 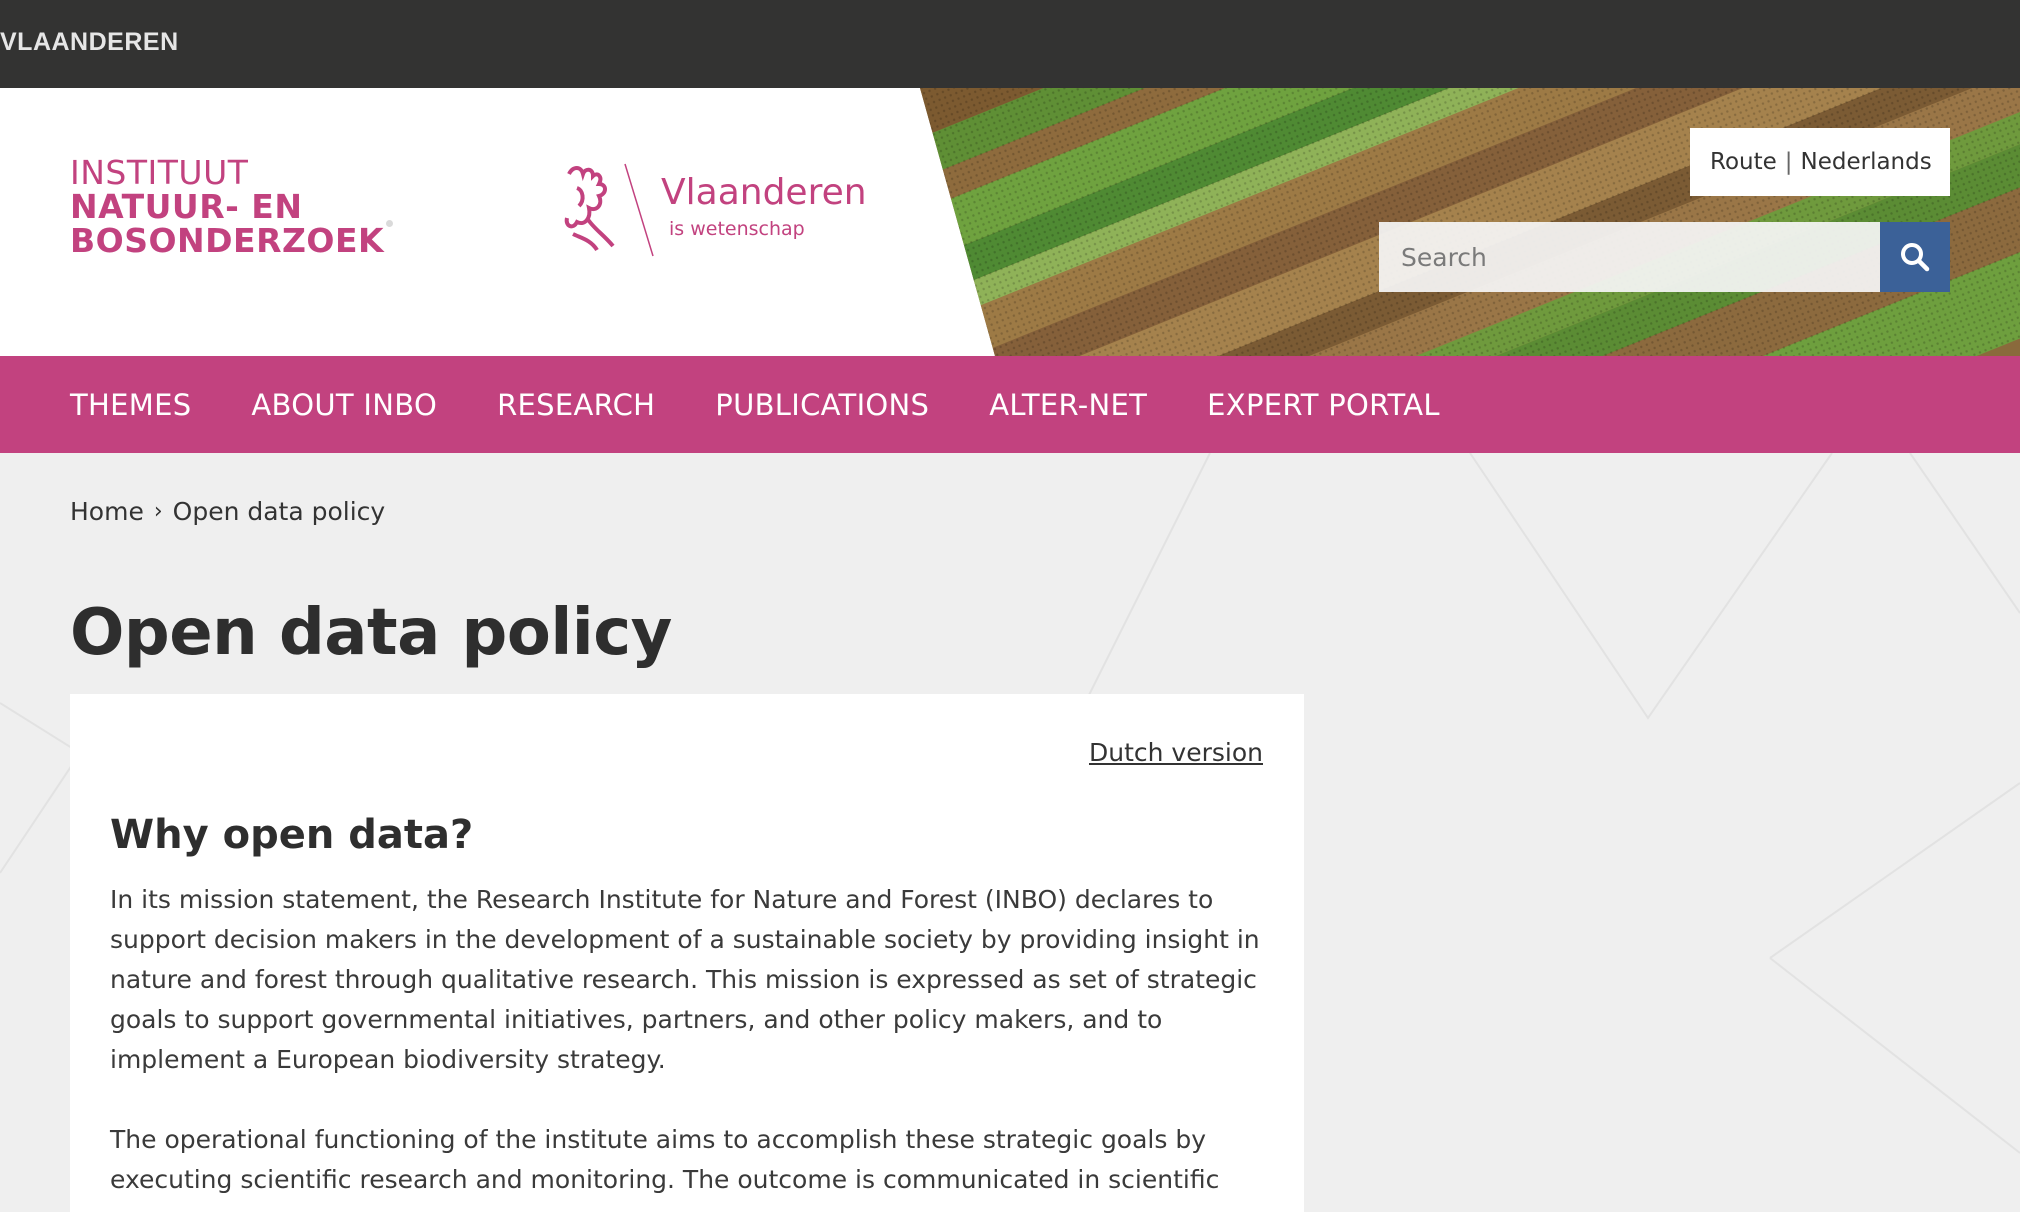 I want to click on top-bar: VLAANDEREN, so click(x=1010, y=44).